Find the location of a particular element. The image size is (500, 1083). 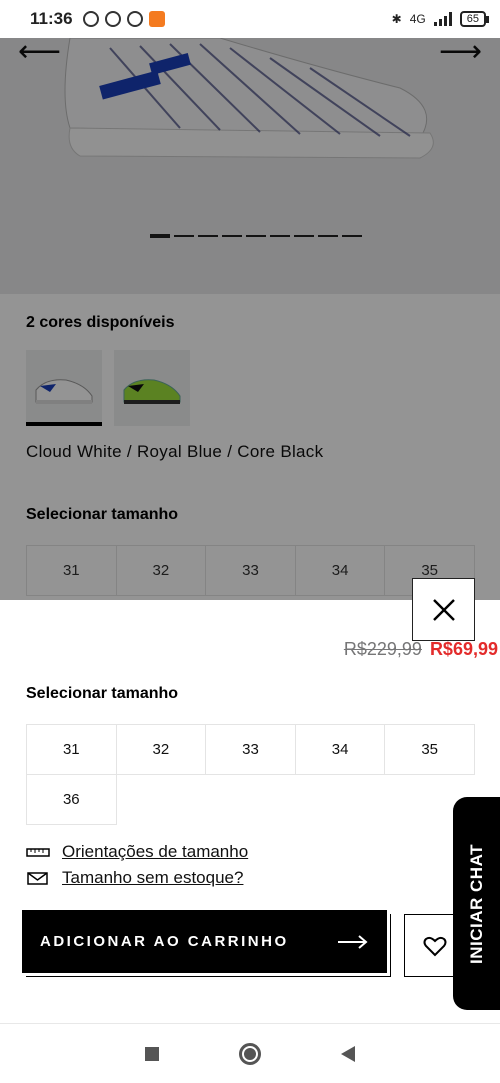

chat-label: INICIAR CHAT is located at coordinates (476, 903).